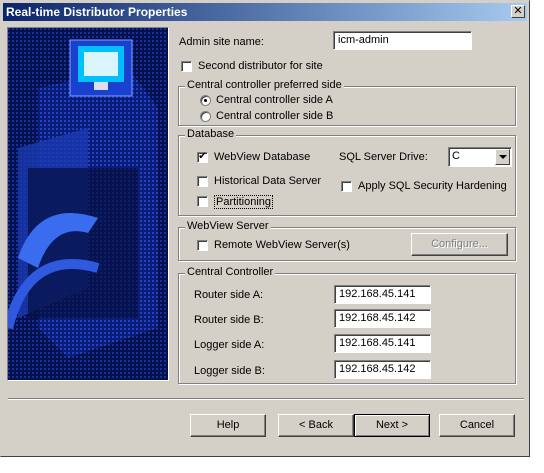 This screenshot has width=544, height=473. I want to click on partitioning-checkbox, so click(202, 201).